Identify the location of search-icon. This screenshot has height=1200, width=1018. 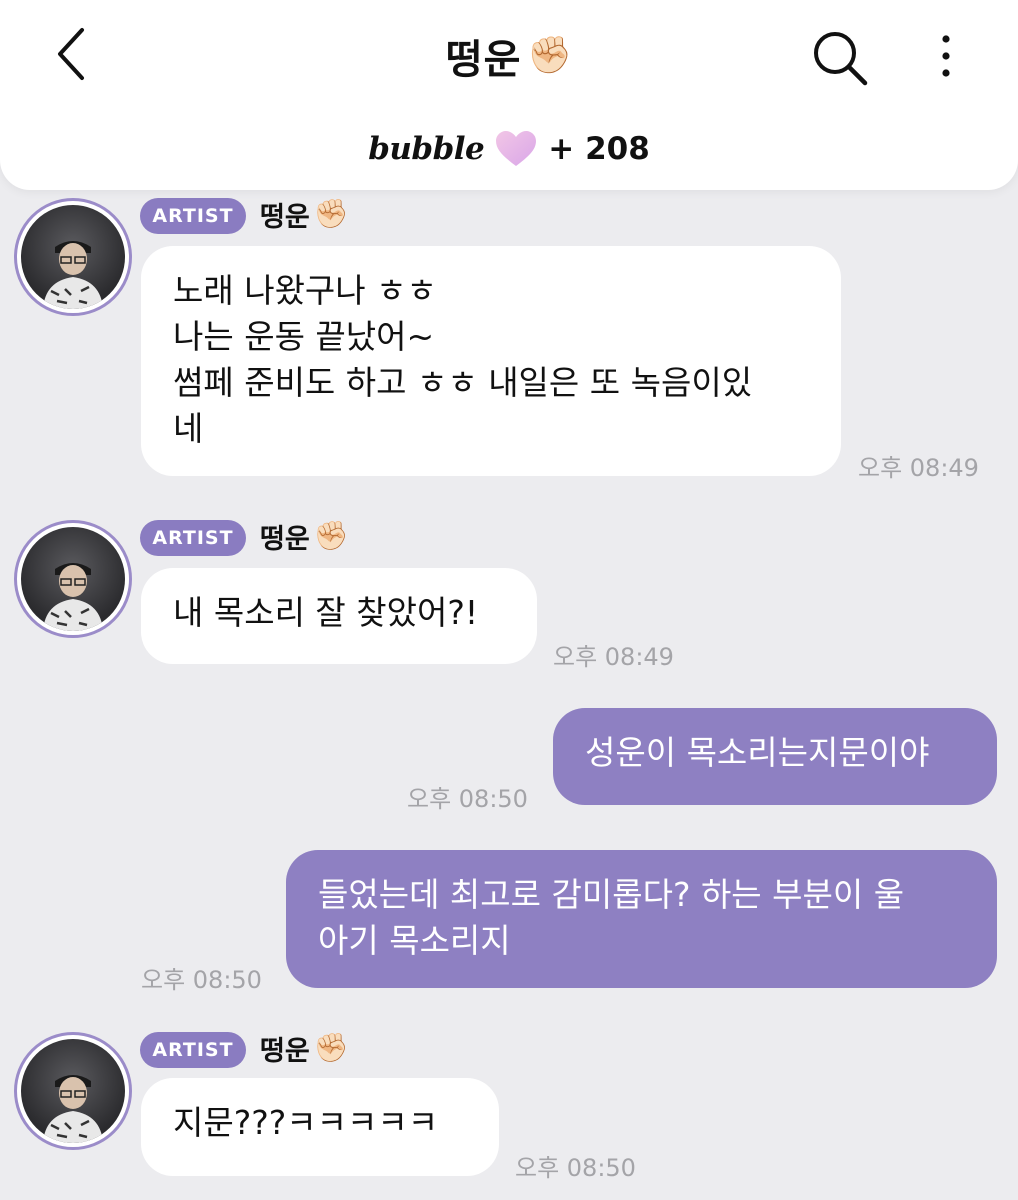
(841, 59).